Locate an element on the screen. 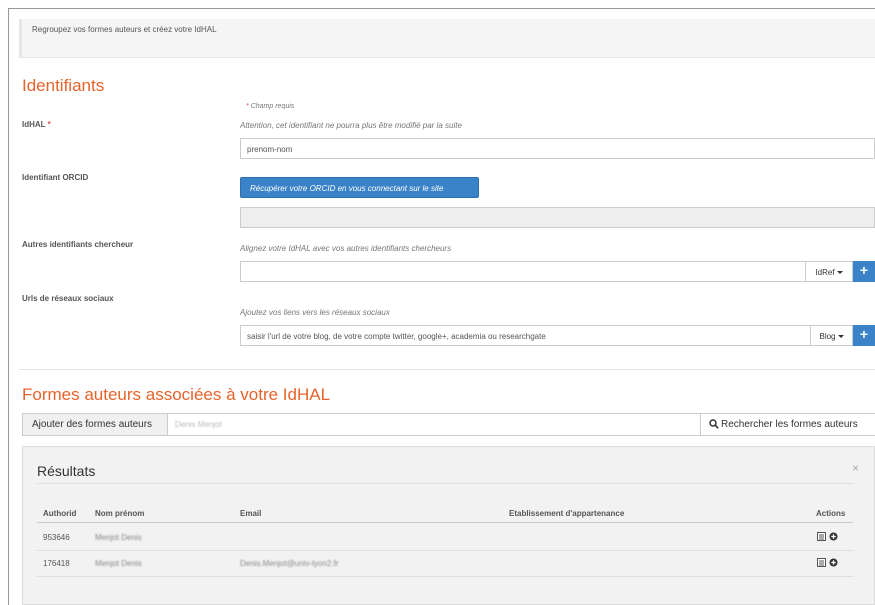 This screenshot has height=605, width=875. col-header-nom: Nom prénom is located at coordinates (120, 513).